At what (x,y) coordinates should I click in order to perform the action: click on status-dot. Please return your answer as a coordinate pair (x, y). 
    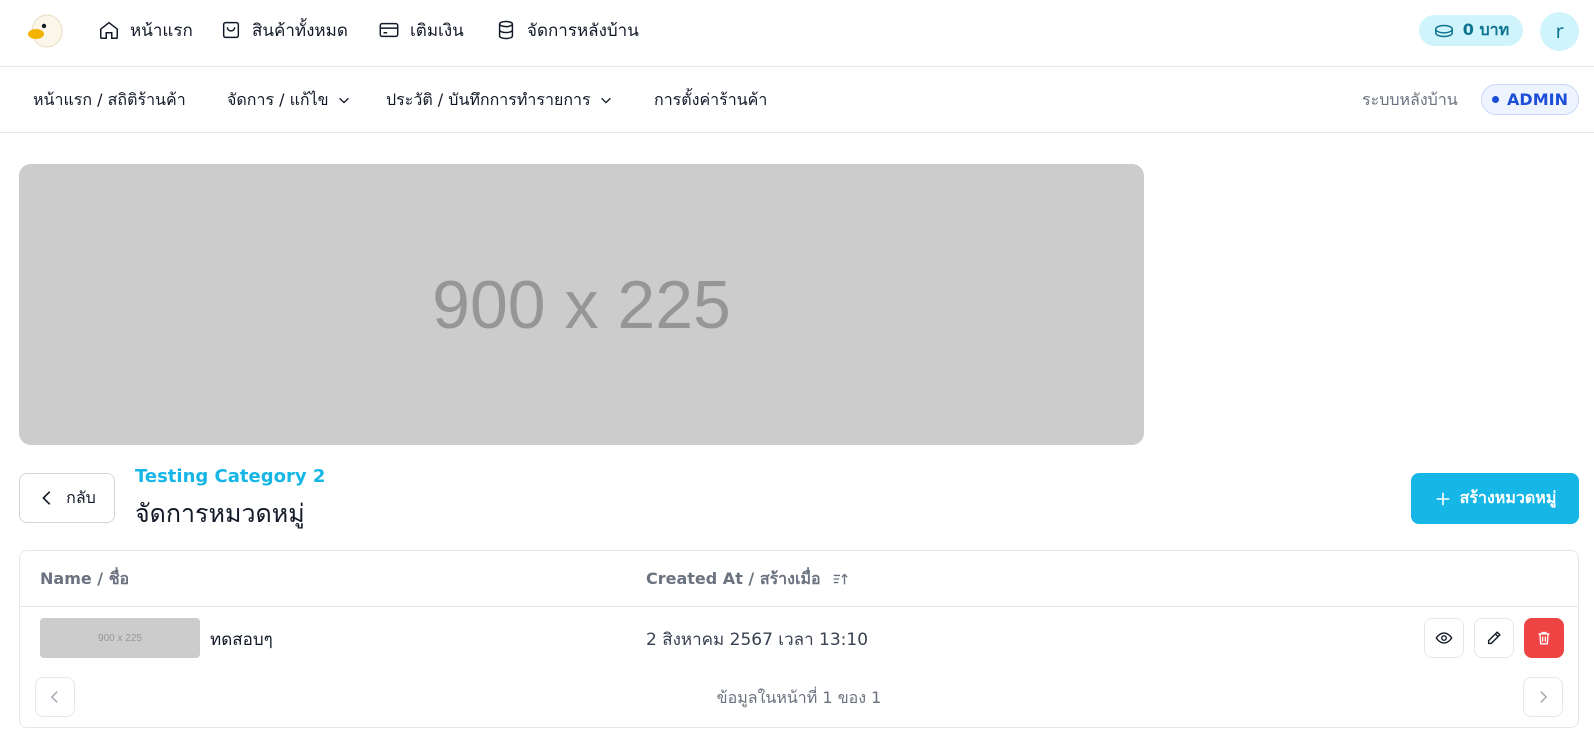
    Looking at the image, I should click on (1496, 99).